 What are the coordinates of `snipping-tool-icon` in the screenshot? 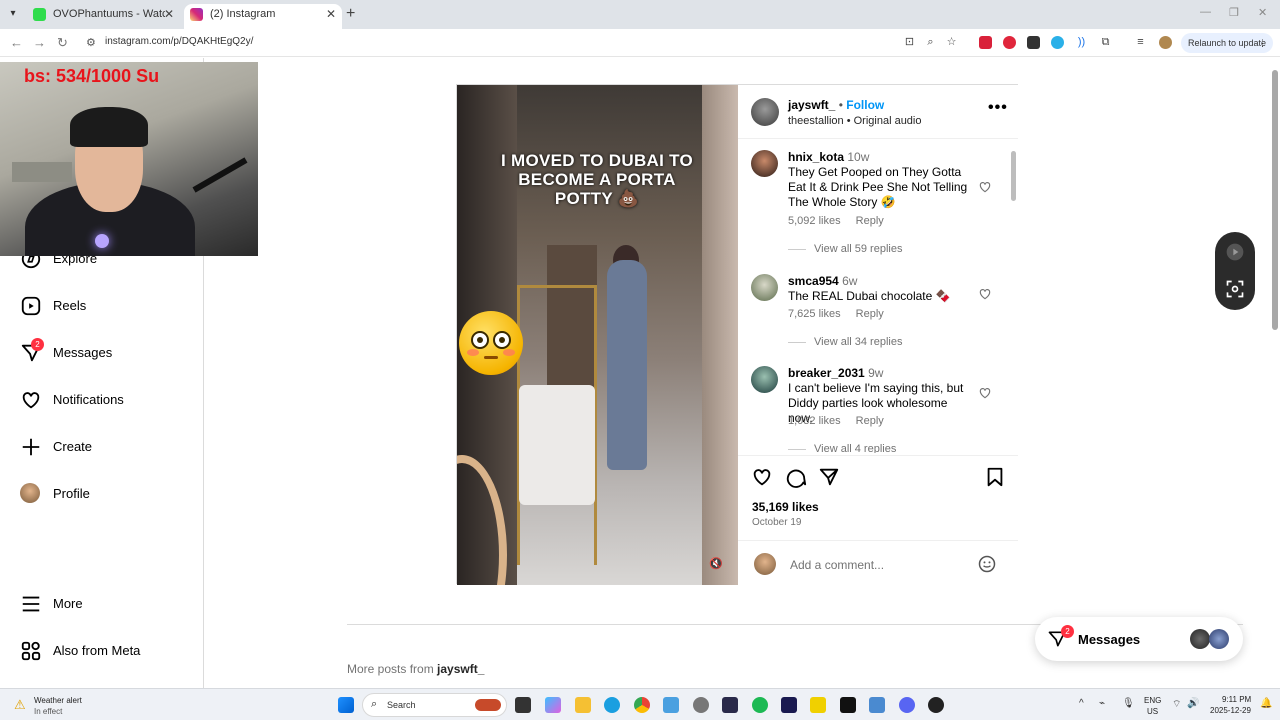 It's located at (877, 705).